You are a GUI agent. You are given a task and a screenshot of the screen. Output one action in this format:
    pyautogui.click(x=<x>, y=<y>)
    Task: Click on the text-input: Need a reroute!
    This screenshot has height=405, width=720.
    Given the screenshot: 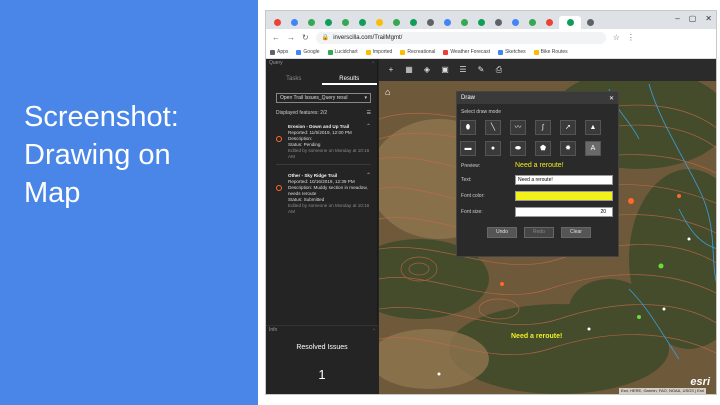 What is the action you would take?
    pyautogui.click(x=564, y=180)
    